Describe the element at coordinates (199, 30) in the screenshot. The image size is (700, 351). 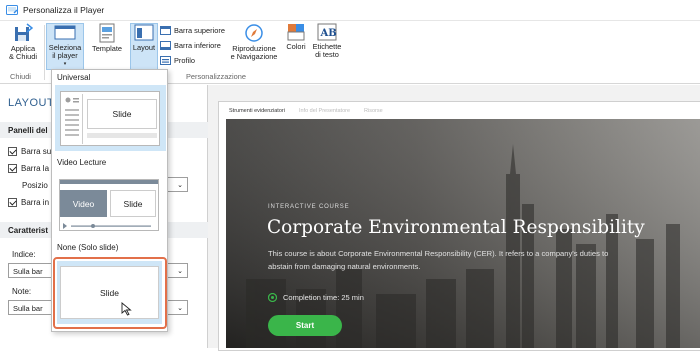
I see `top-bar-label: Barra superiore` at that location.